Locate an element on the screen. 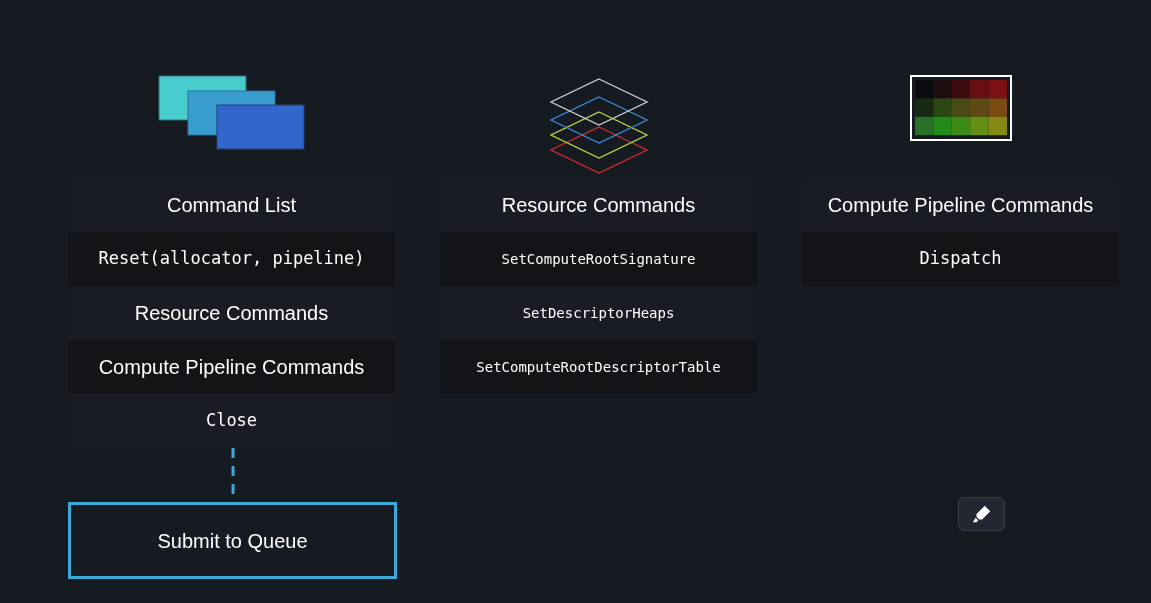 The image size is (1151, 603). command-group: Compute Pipeline Commands is located at coordinates (231, 367).